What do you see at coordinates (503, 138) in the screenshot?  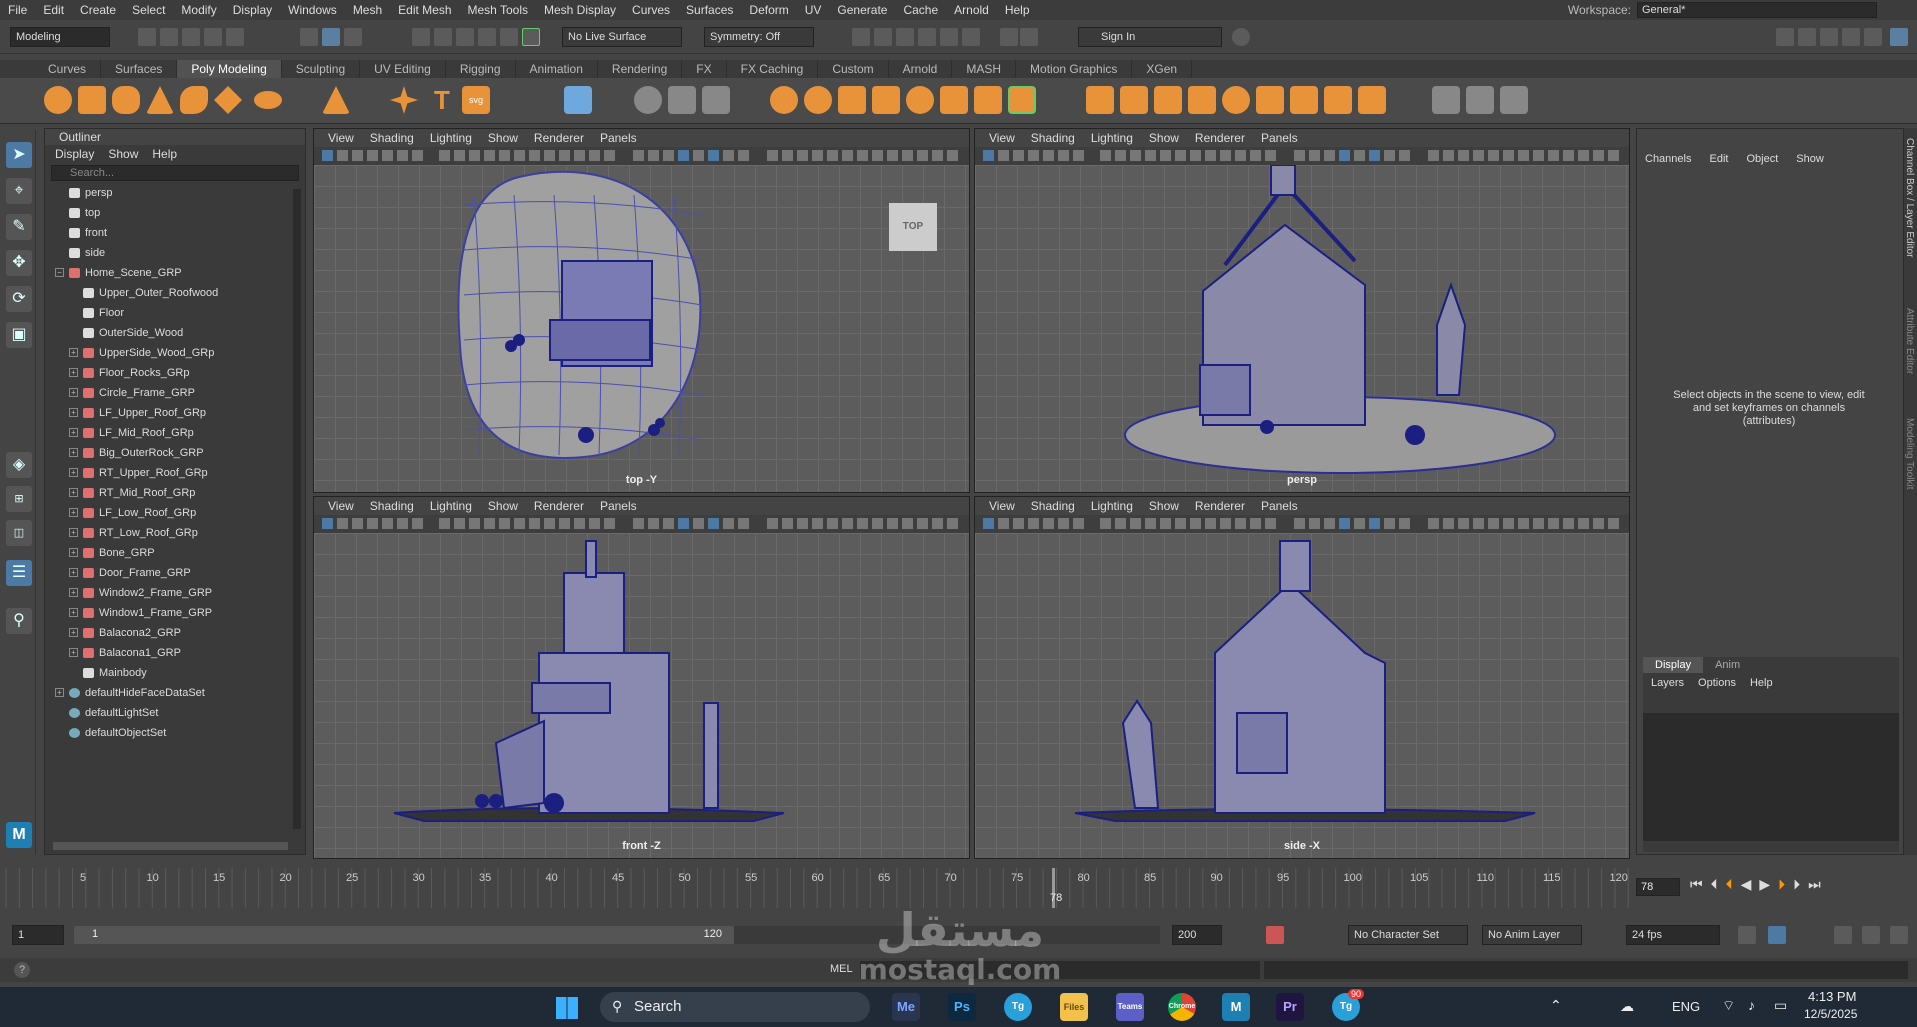 I see `viewport-menu-show: Show` at bounding box center [503, 138].